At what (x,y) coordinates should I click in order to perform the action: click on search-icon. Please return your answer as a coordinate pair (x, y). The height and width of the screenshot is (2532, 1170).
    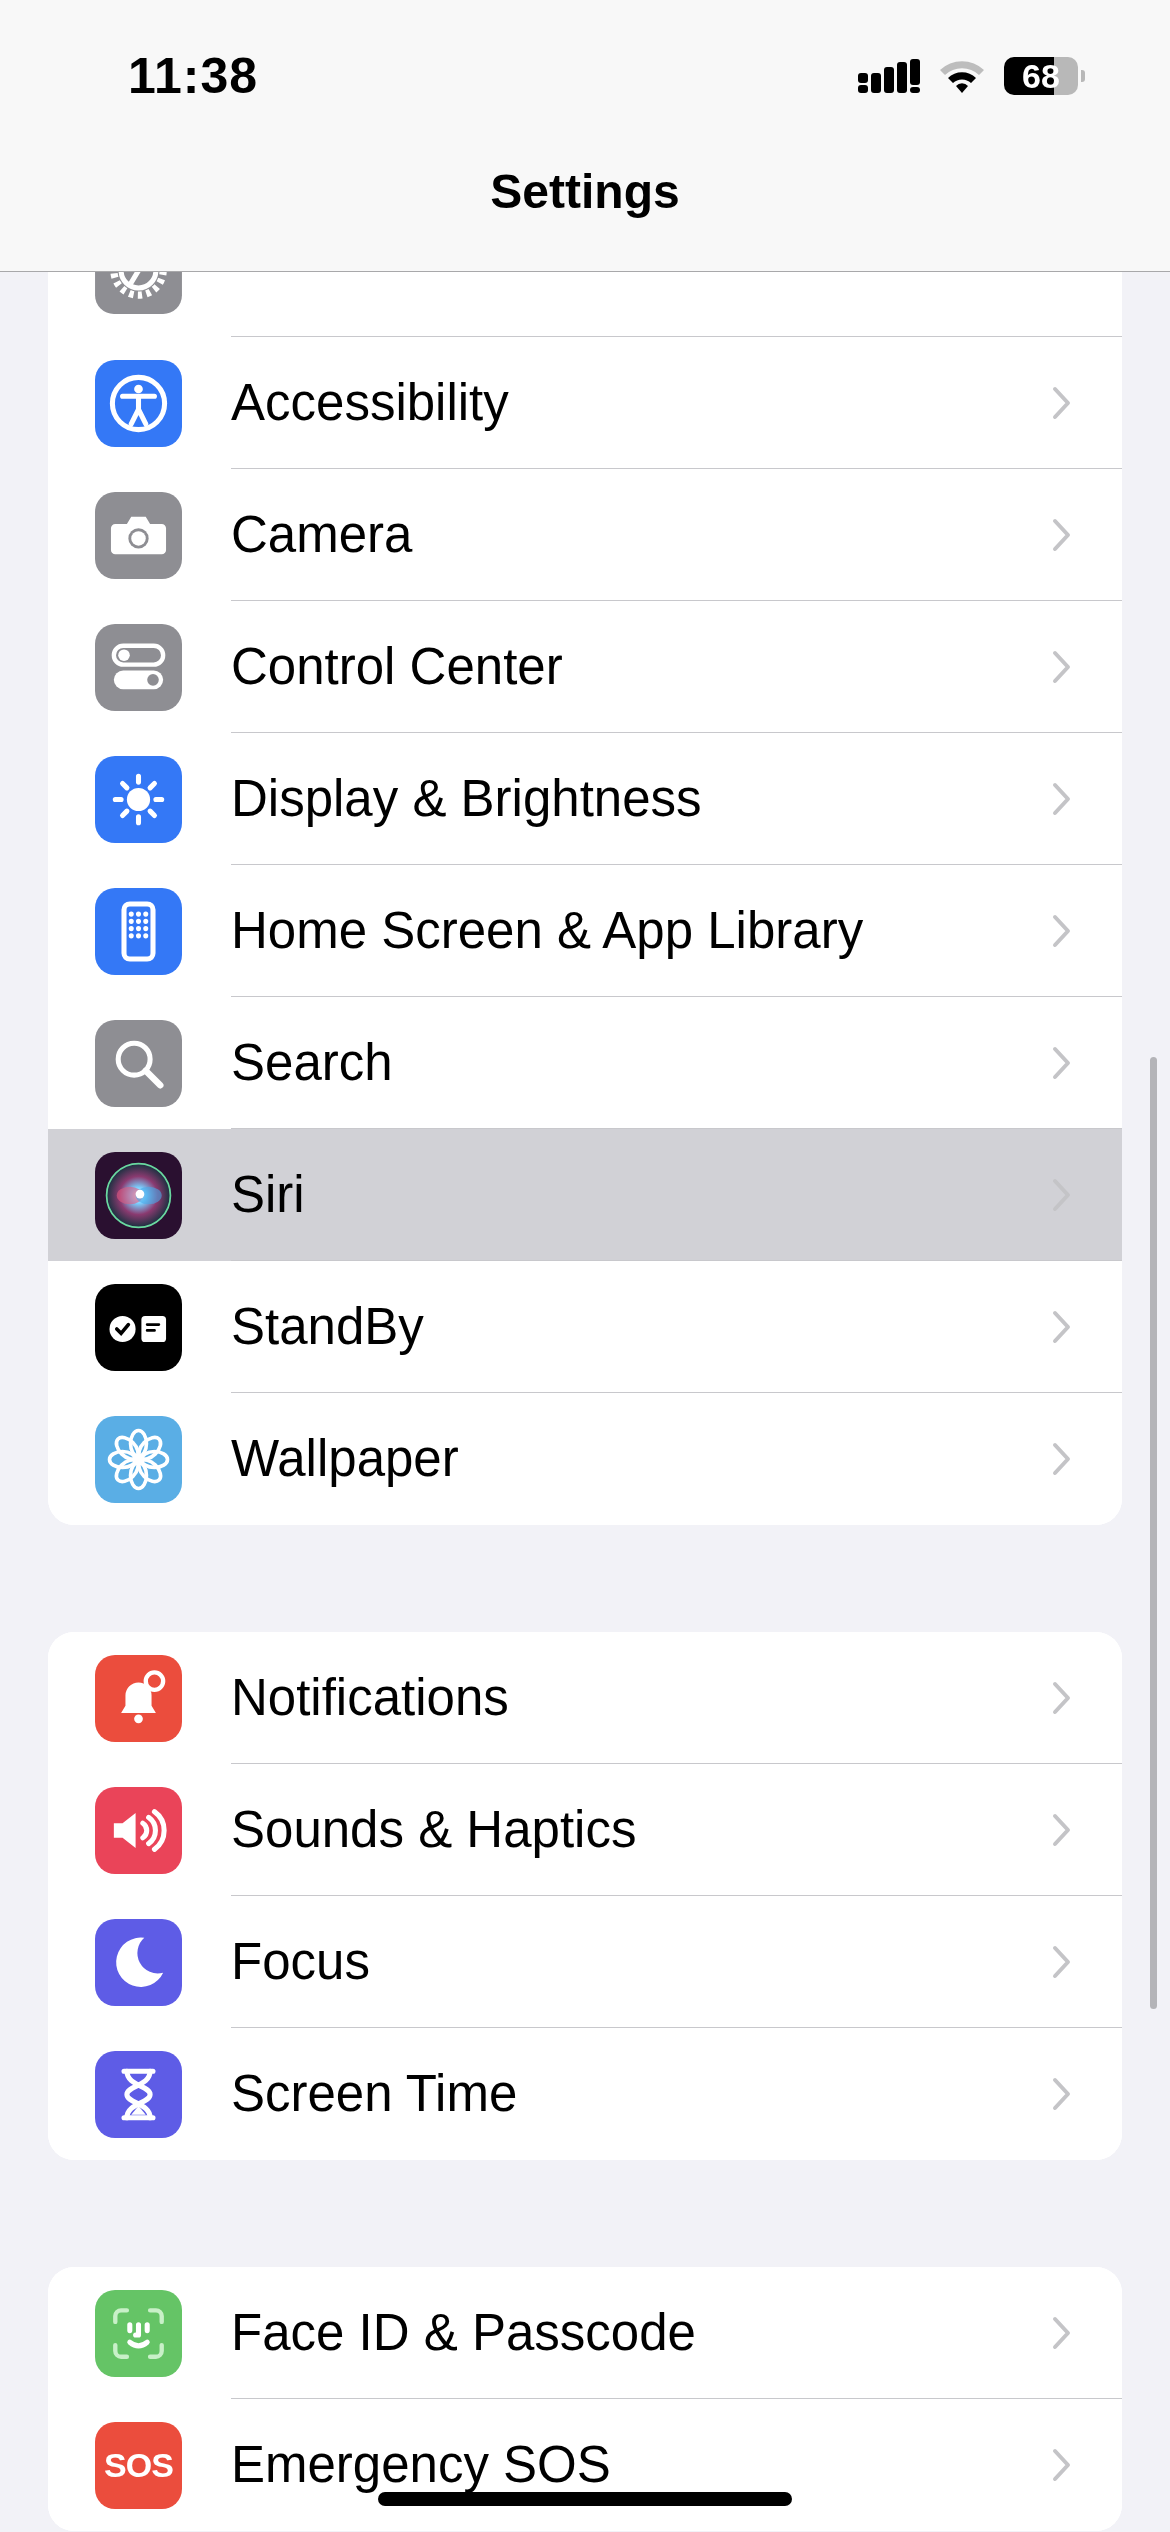
    Looking at the image, I should click on (138, 1063).